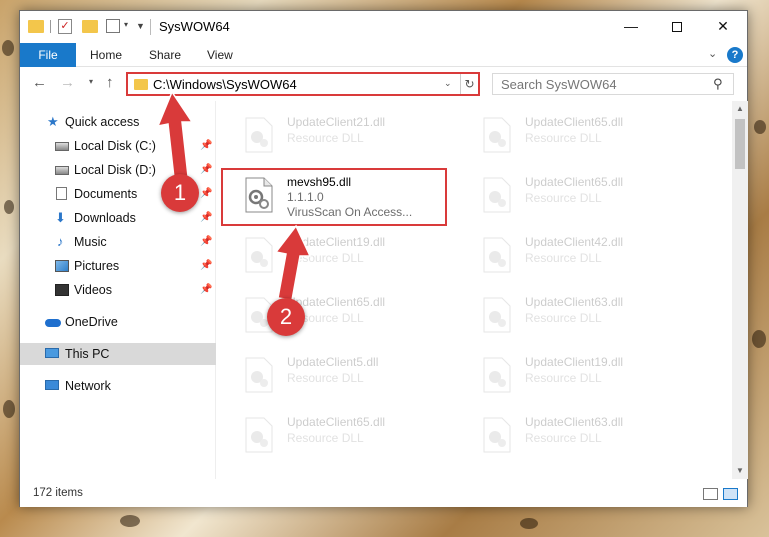 The width and height of the screenshot is (769, 537). I want to click on step-badge-2: 2, so click(286, 317).